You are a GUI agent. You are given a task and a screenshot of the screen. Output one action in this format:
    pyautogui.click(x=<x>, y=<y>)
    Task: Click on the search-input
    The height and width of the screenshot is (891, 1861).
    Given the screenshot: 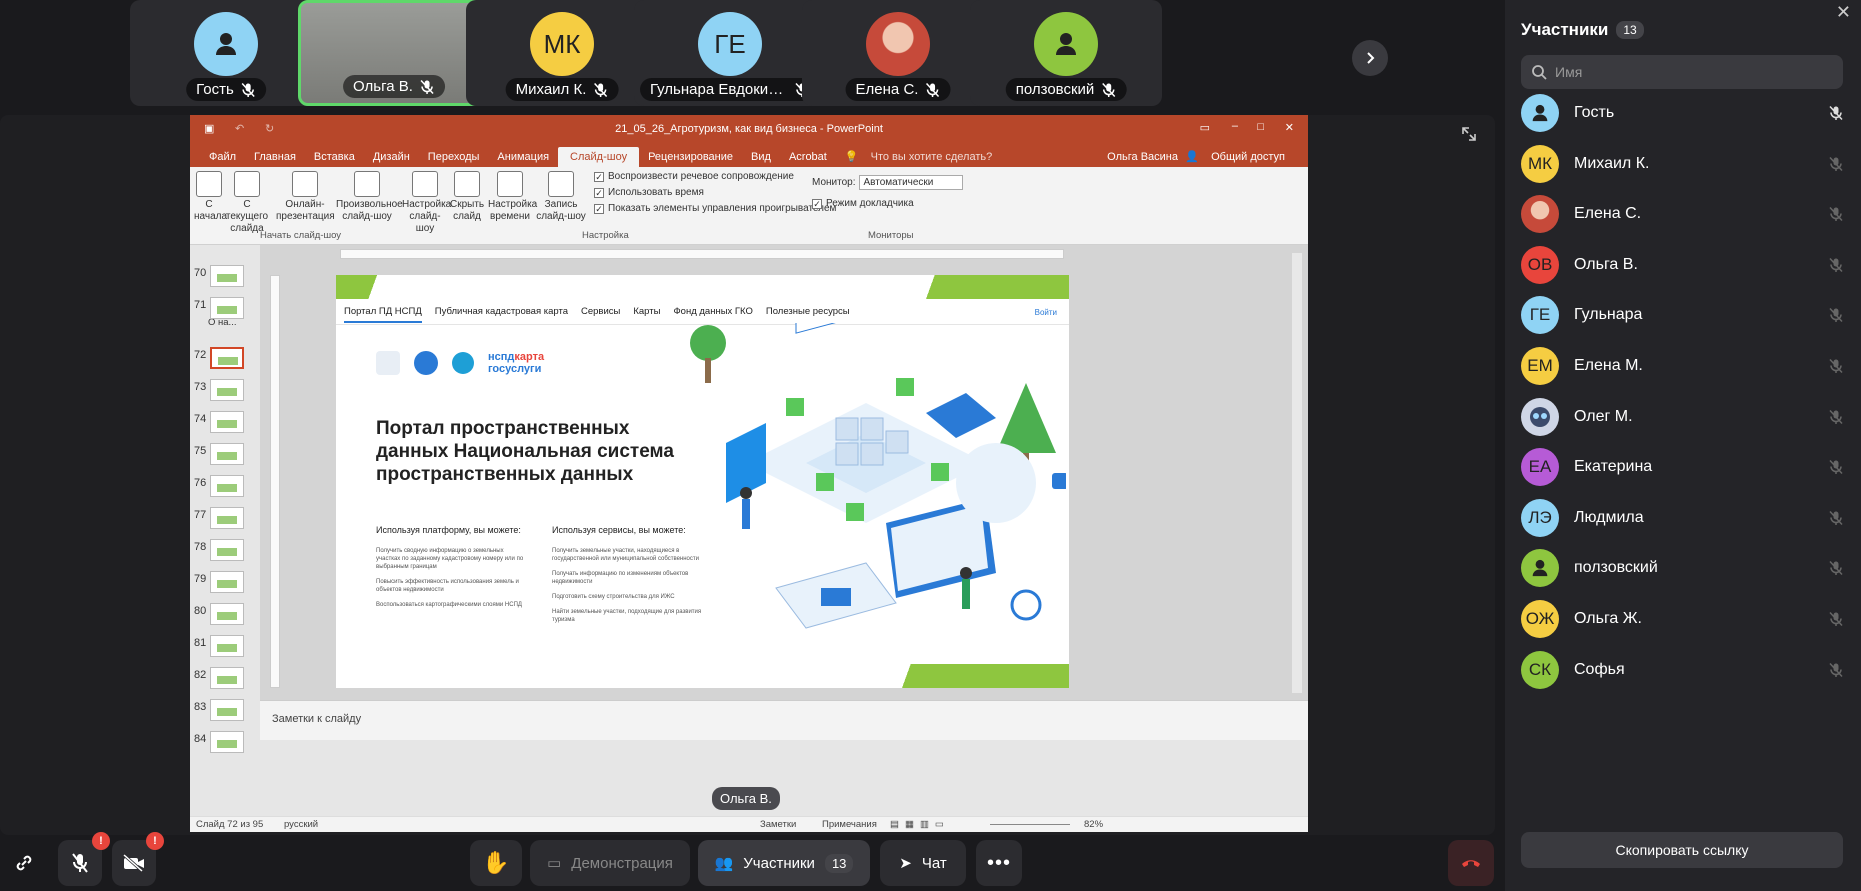 What is the action you would take?
    pyautogui.click(x=1695, y=72)
    